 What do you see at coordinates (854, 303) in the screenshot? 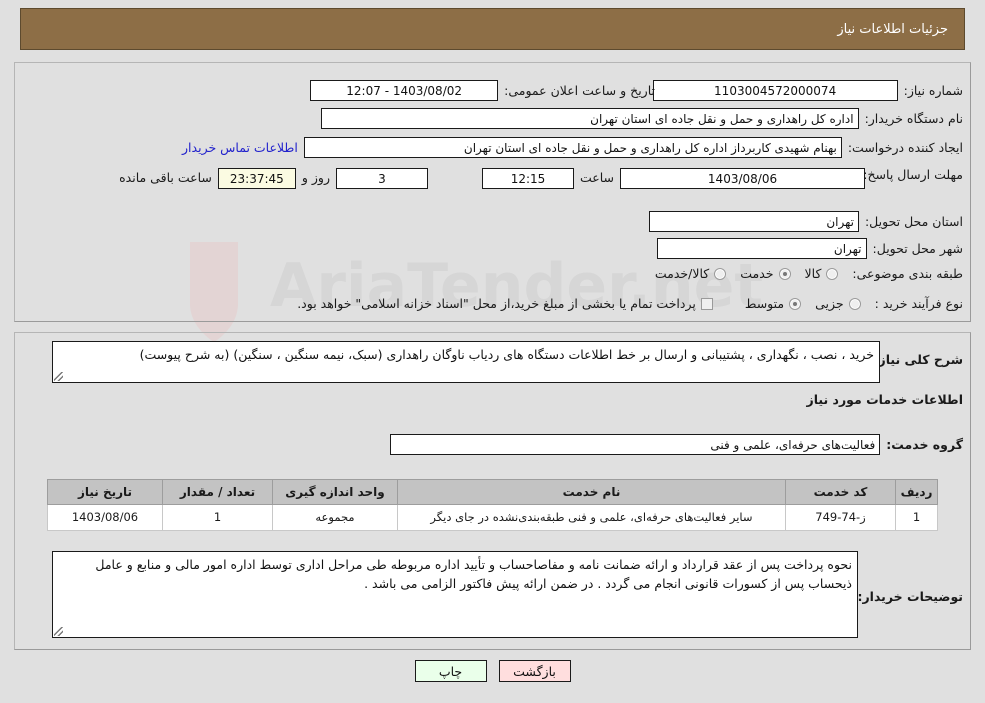
I see `radio-jozi-icon` at bounding box center [854, 303].